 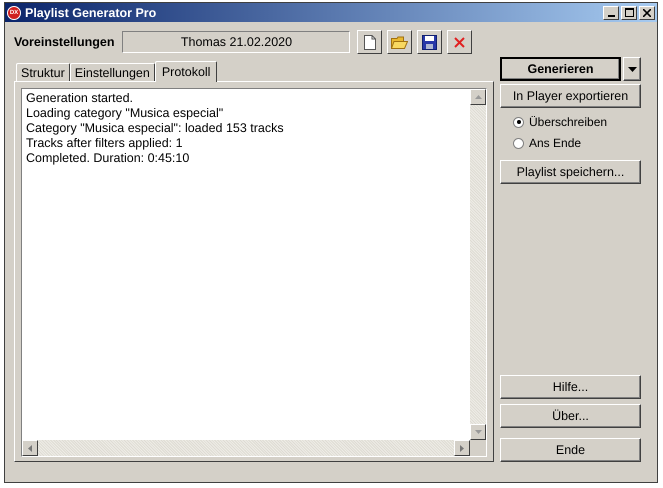 I want to click on folder-icon, so click(x=399, y=42).